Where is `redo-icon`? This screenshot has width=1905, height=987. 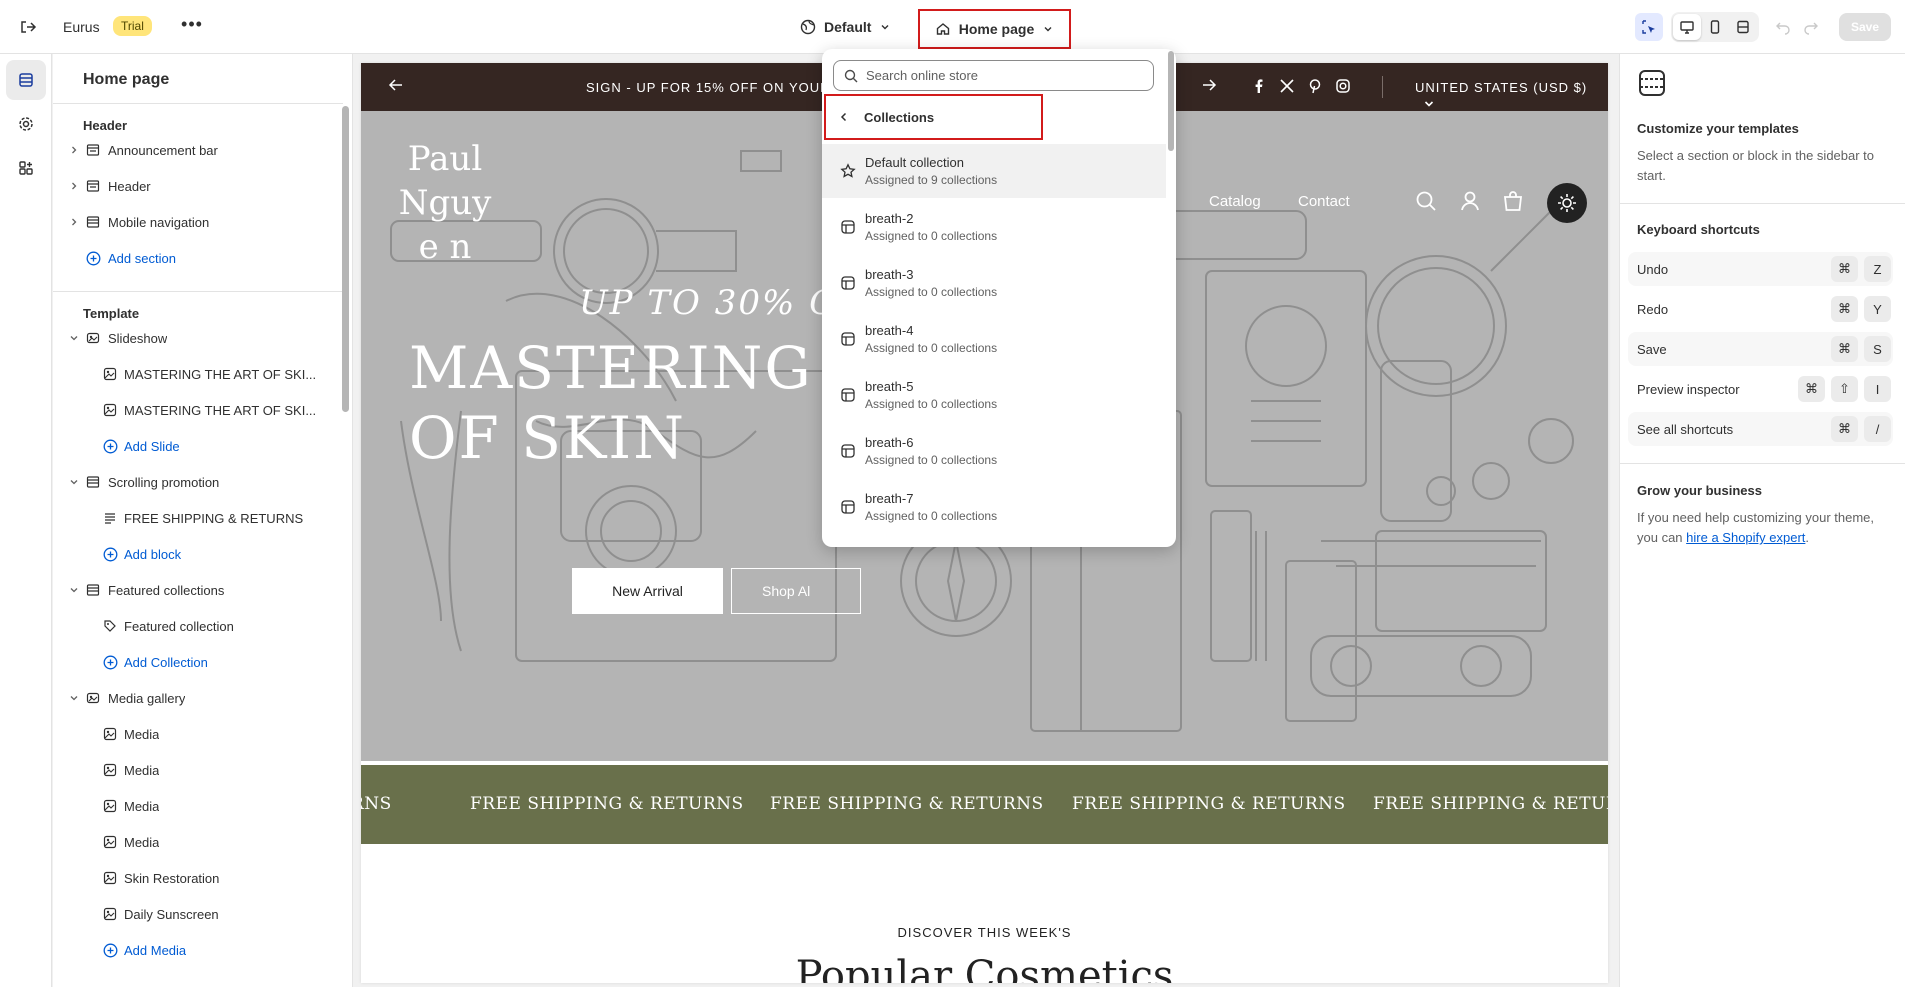
redo-icon is located at coordinates (1811, 27).